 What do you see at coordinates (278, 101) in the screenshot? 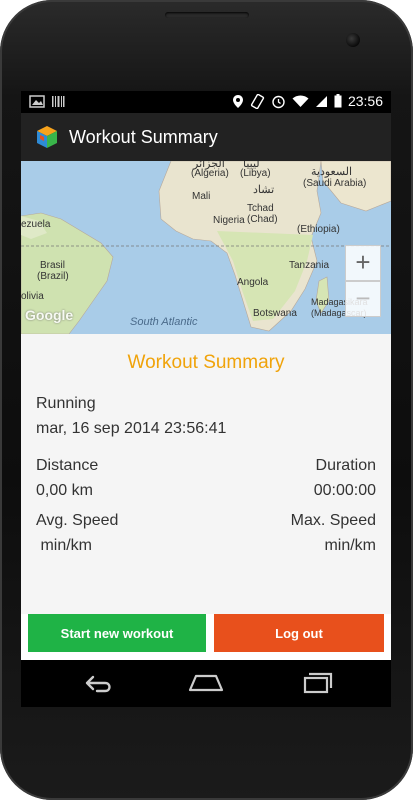
I see `alarm-icon` at bounding box center [278, 101].